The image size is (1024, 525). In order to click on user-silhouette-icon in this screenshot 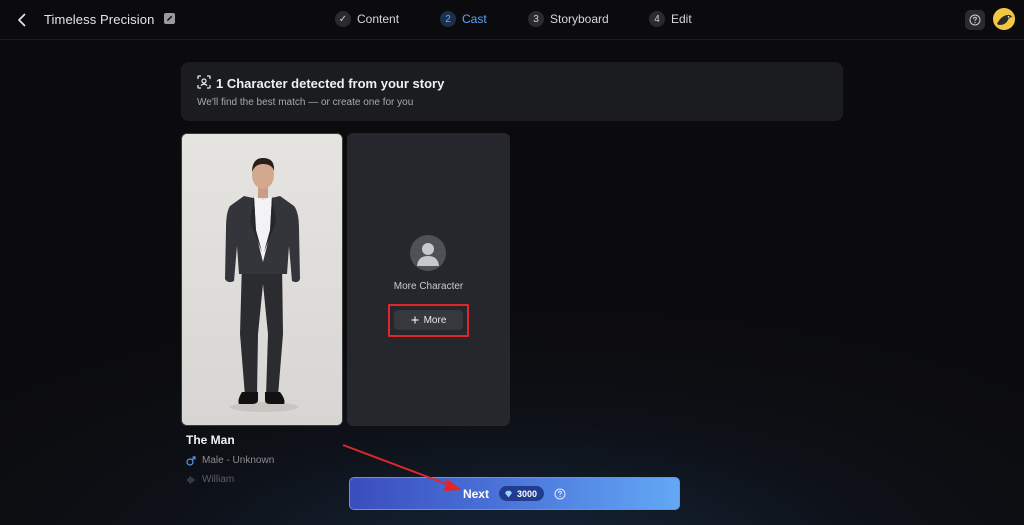, I will do `click(428, 254)`.